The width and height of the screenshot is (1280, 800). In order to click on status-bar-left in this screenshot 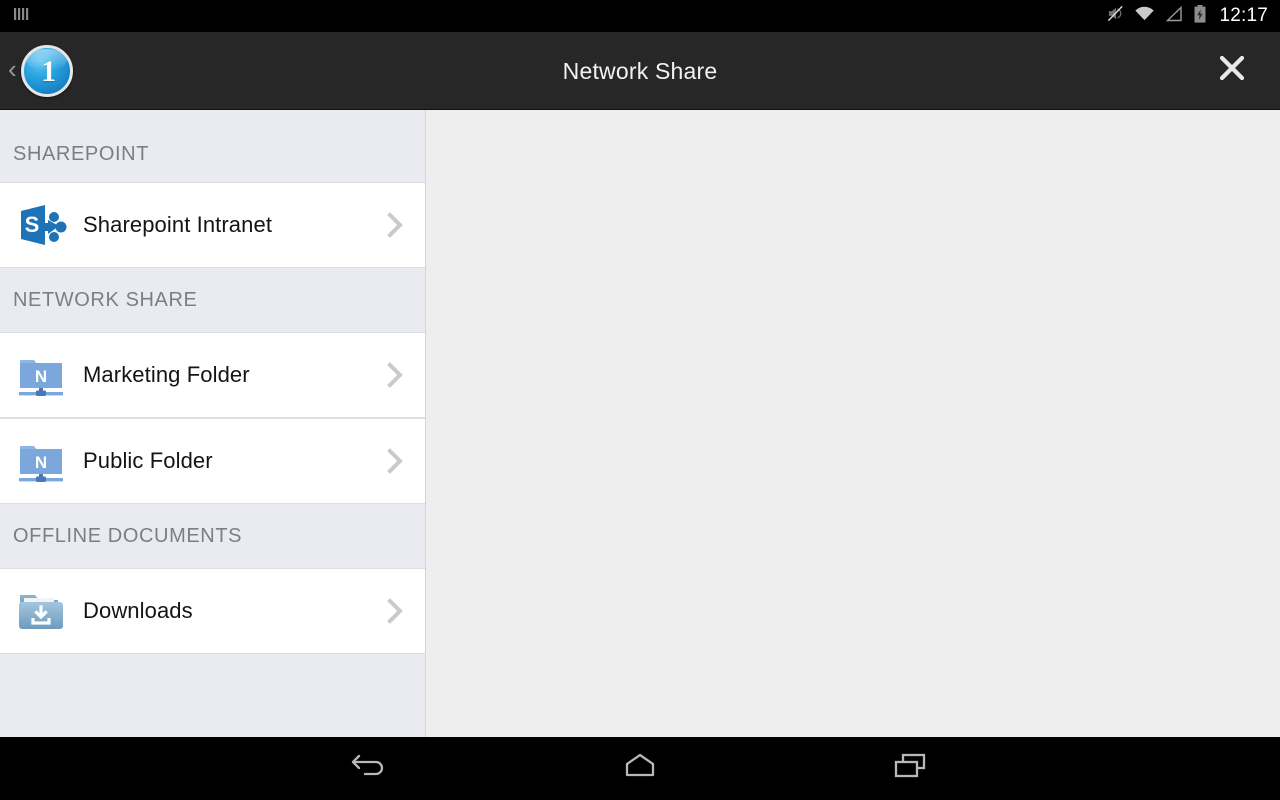, I will do `click(15, 16)`.